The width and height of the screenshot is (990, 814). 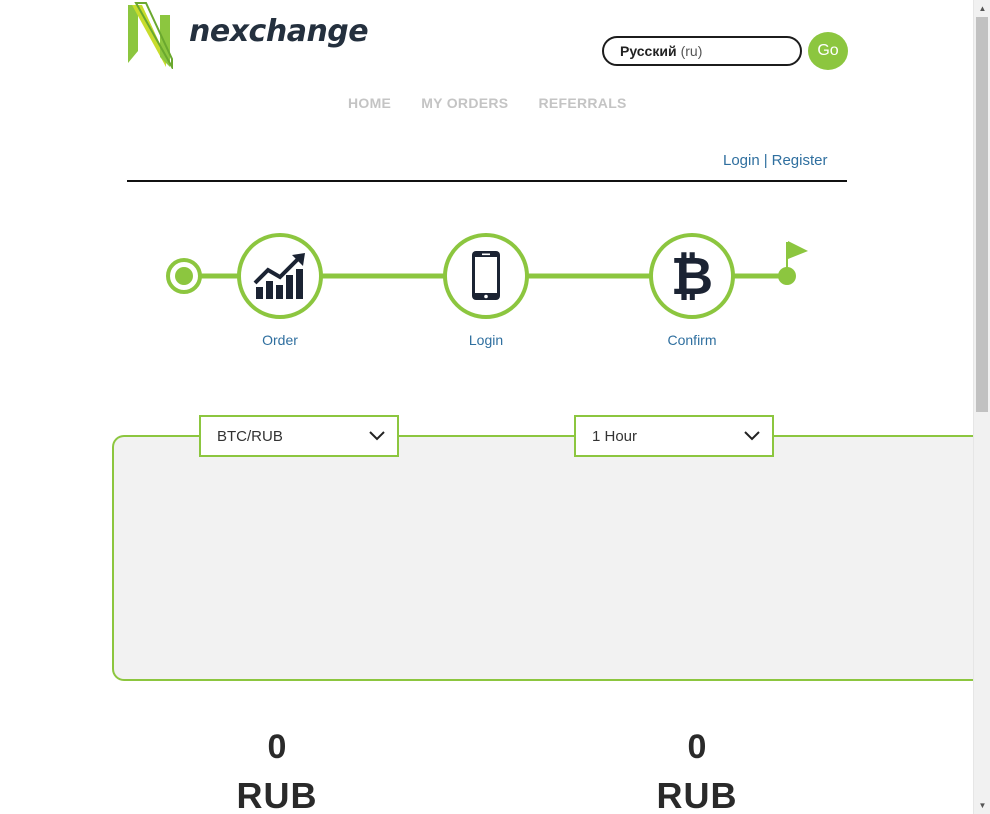 What do you see at coordinates (299, 436) in the screenshot?
I see `pair-select: BTC/RUB` at bounding box center [299, 436].